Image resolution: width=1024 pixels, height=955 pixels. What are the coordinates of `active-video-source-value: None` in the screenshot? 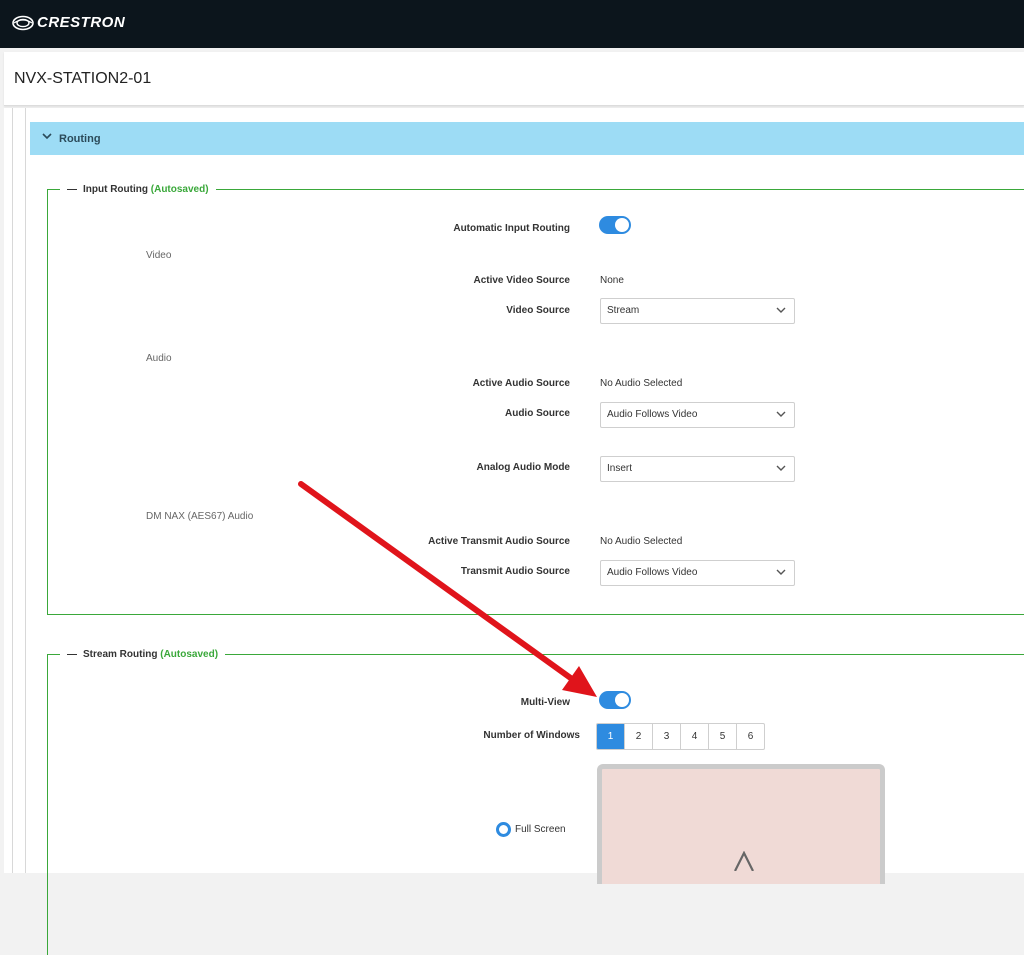 It's located at (612, 280).